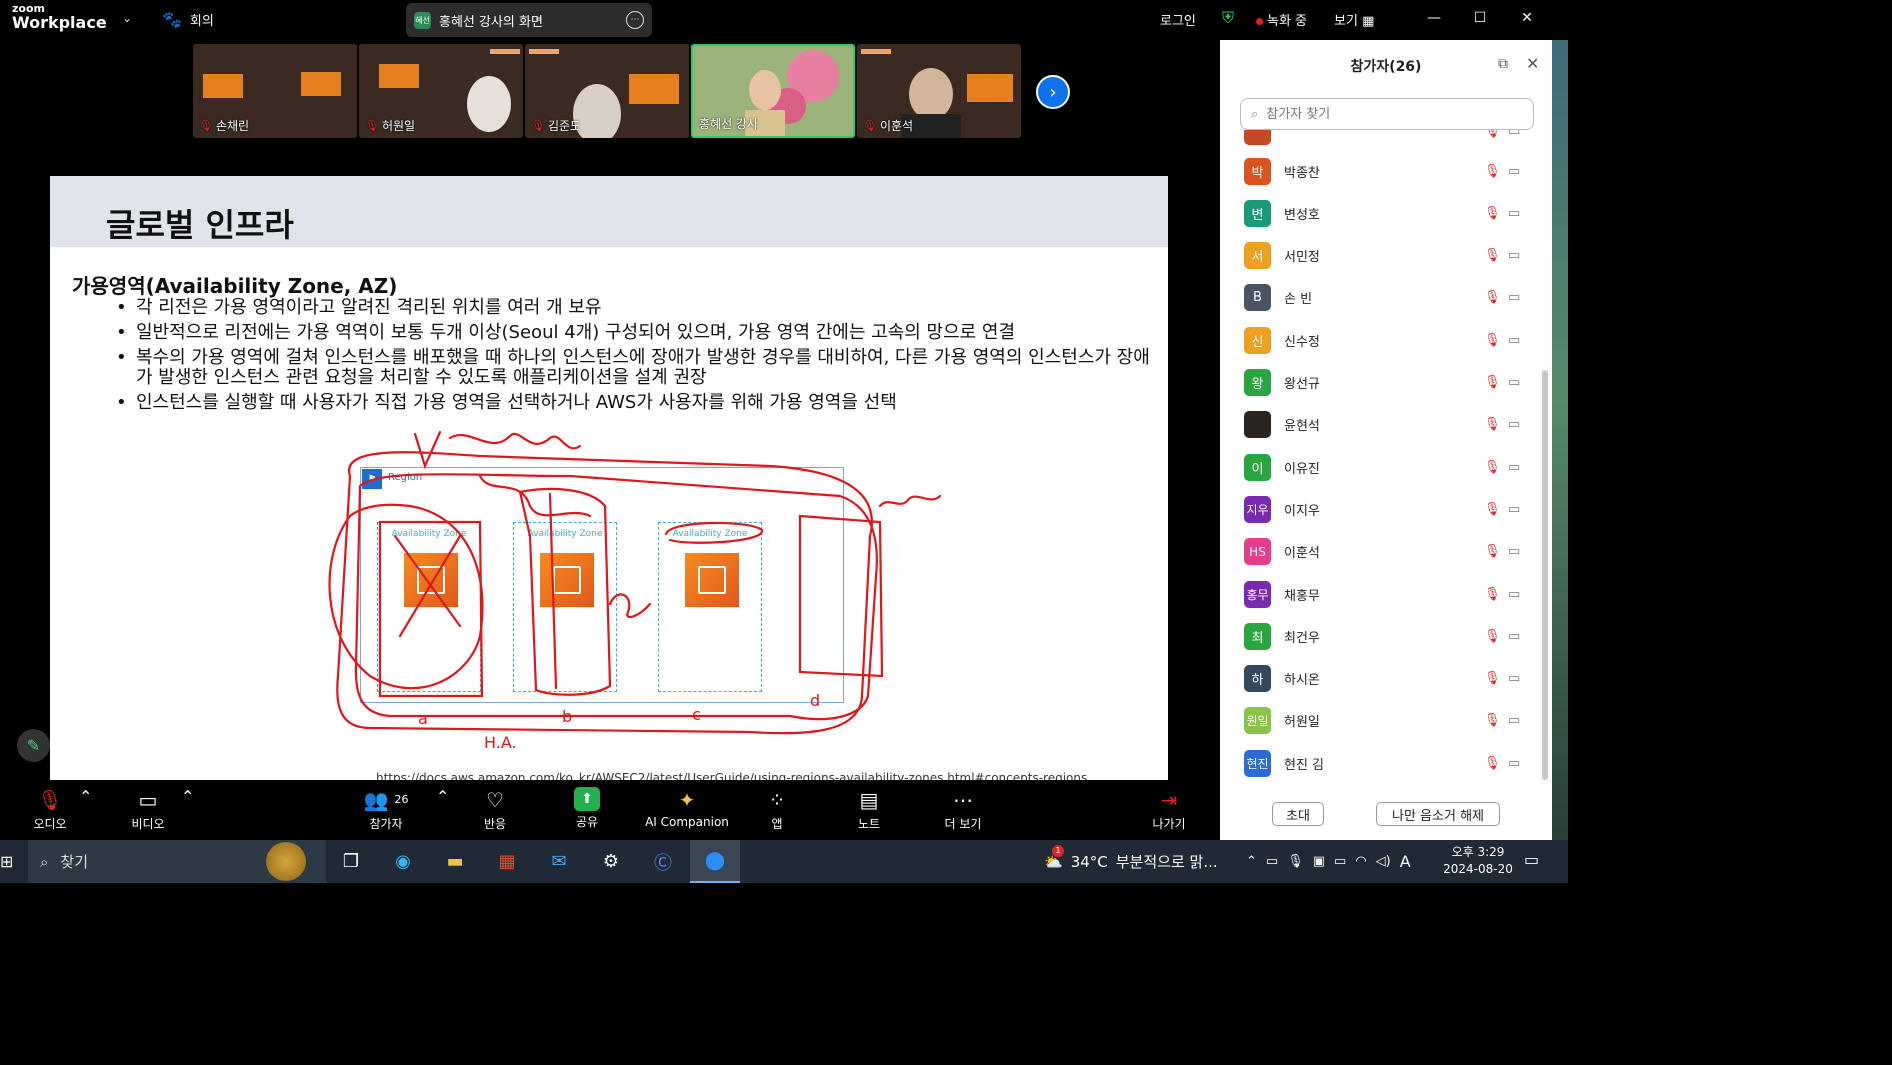 Image resolution: width=1892 pixels, height=1065 pixels. Describe the element at coordinates (1380, 594) in the screenshot. I see `participant-row: 홍무 채홍무 🎙 ▭` at that location.